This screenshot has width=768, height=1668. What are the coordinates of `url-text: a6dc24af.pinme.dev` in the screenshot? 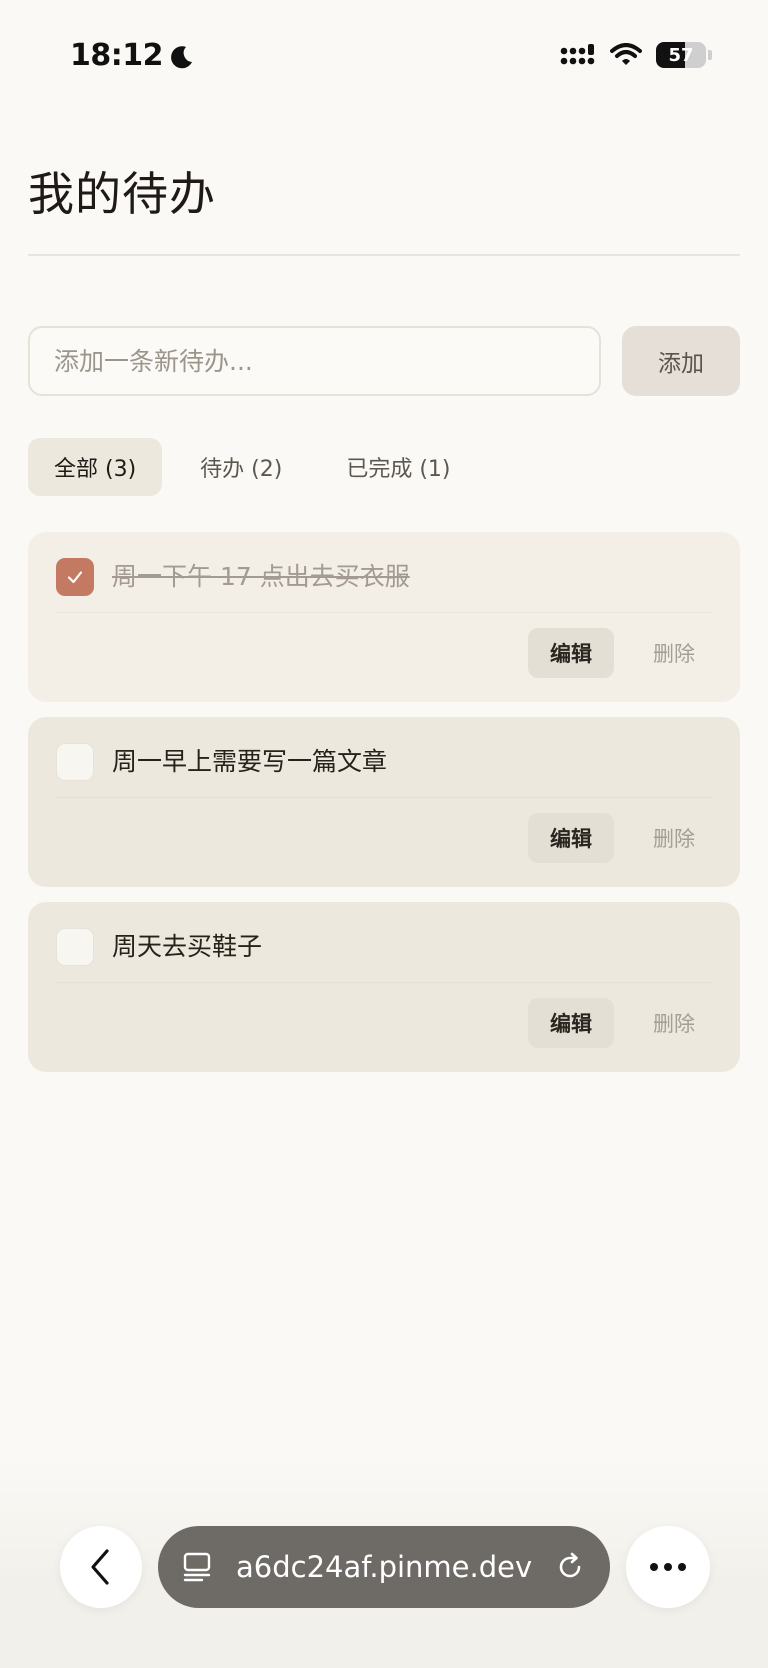 It's located at (384, 1567).